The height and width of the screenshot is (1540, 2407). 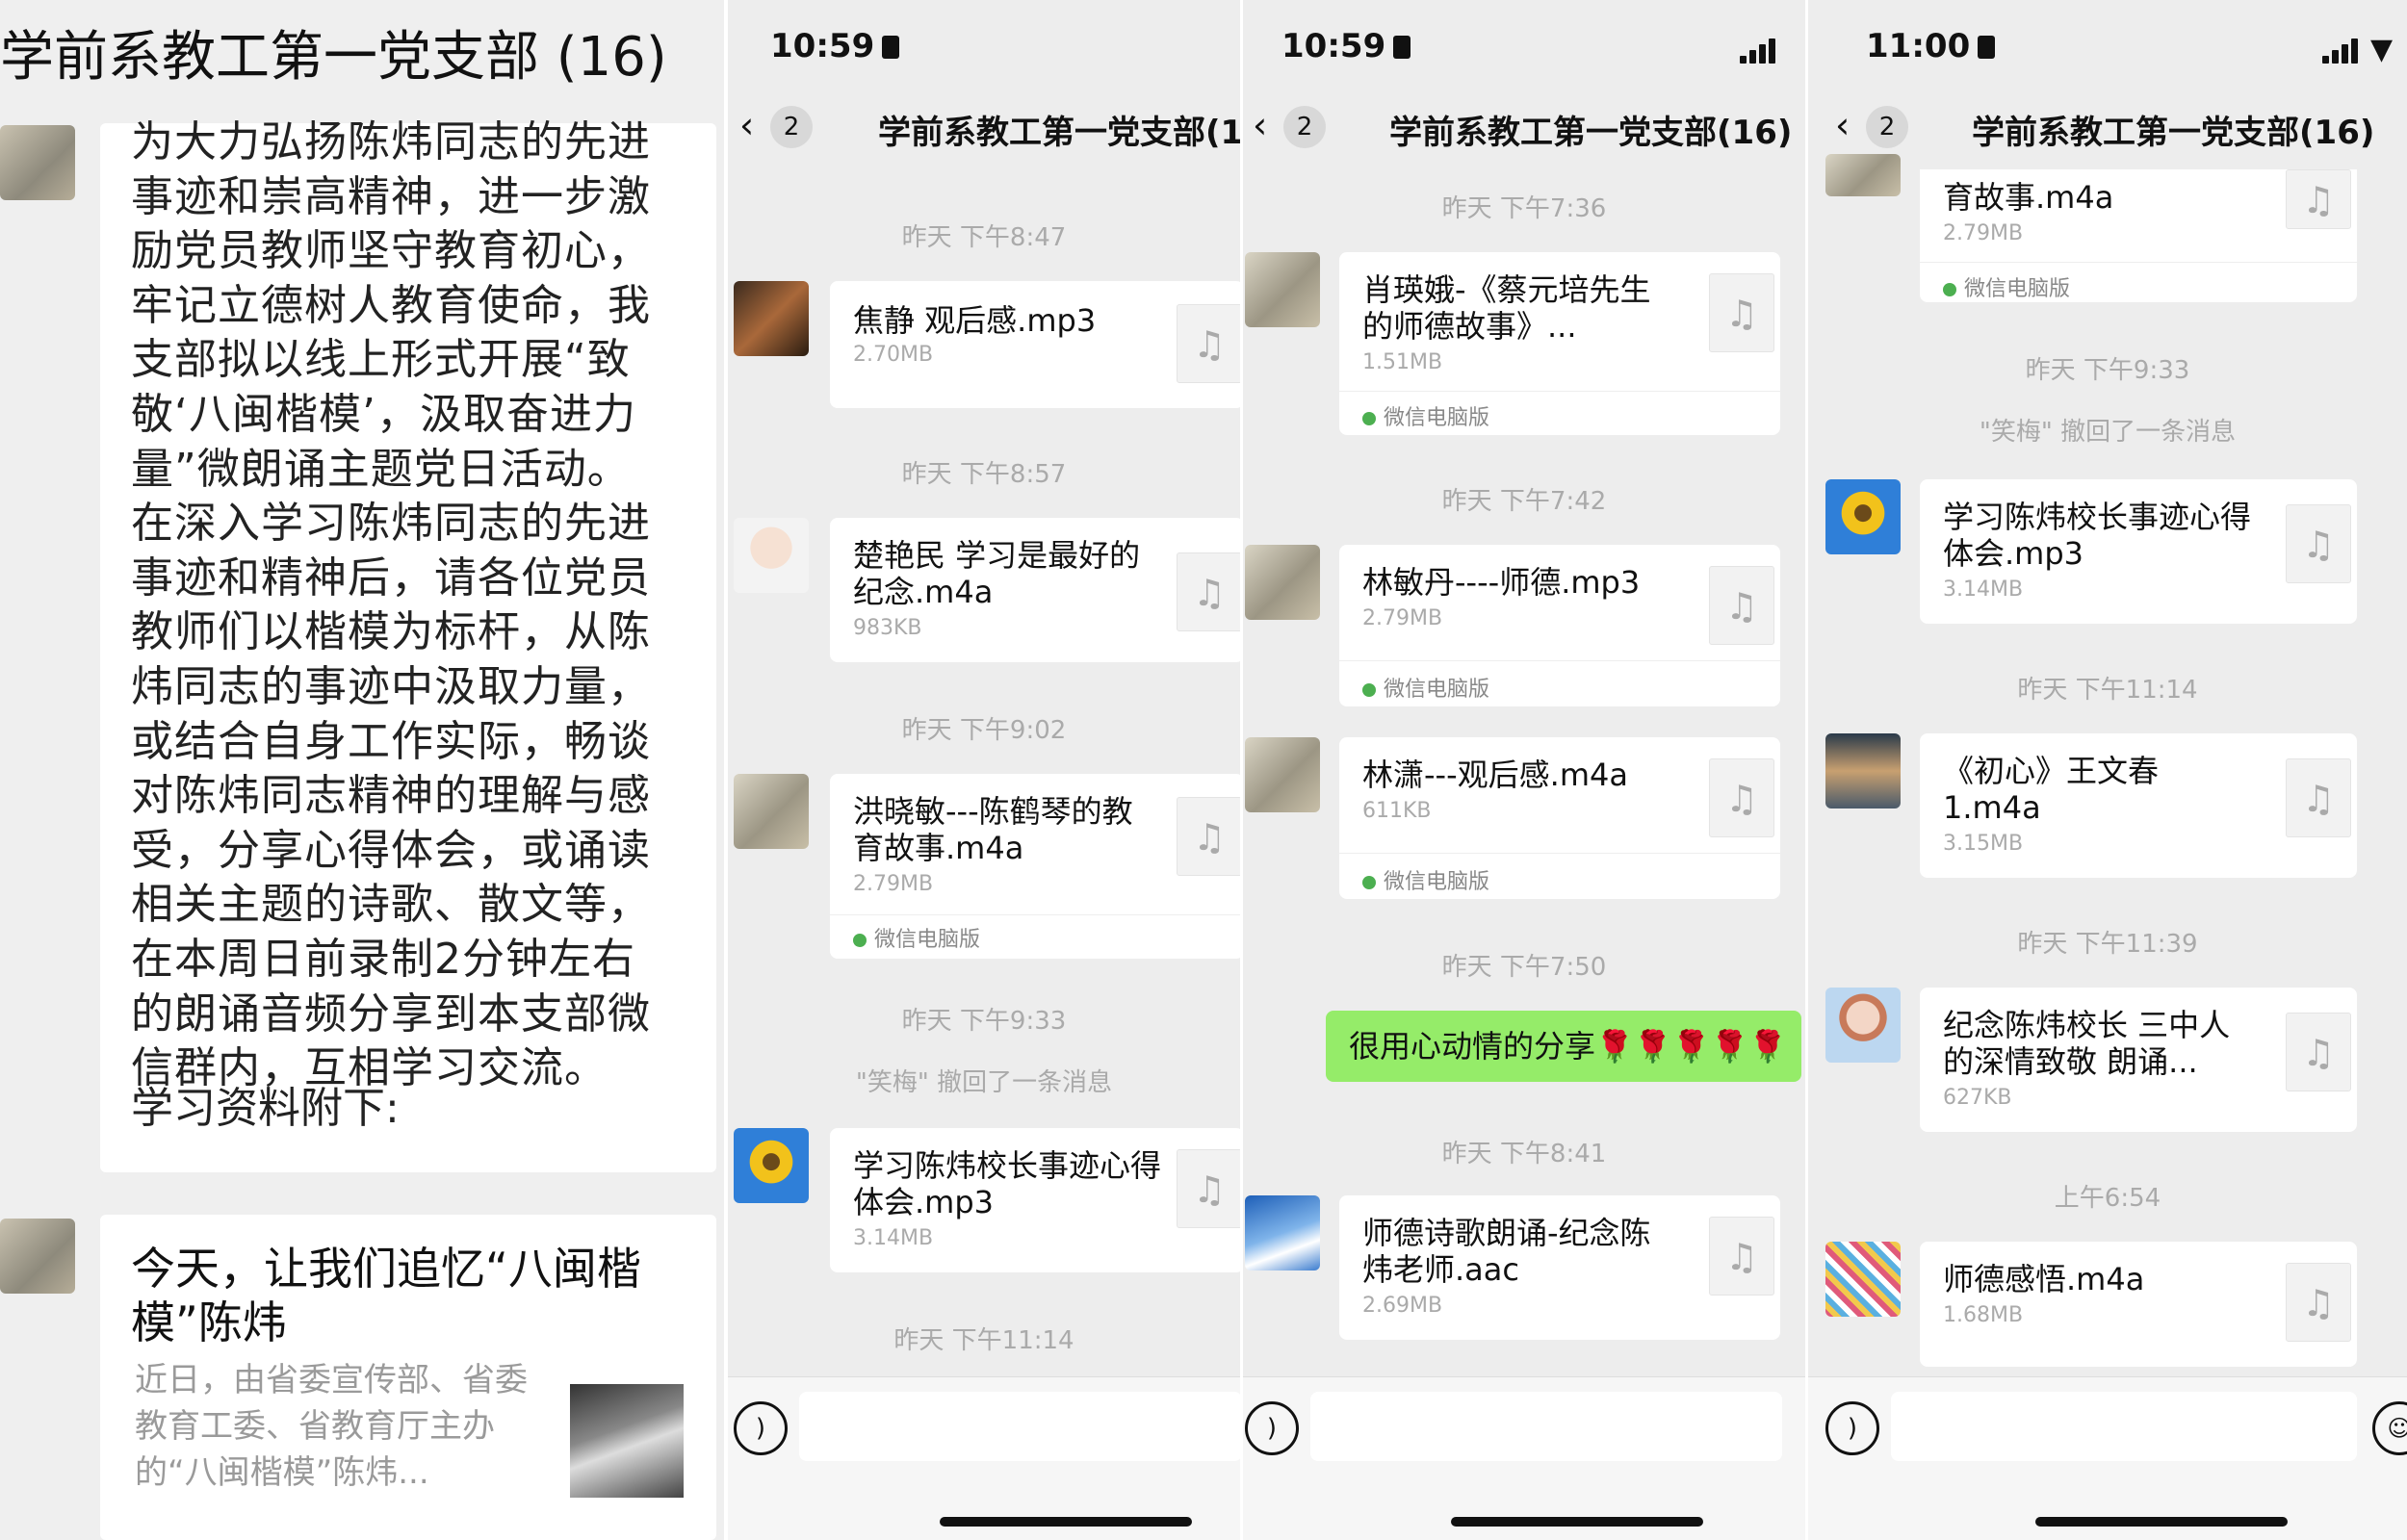 What do you see at coordinates (2107, 690) in the screenshot?
I see `timestamp: 昨天 下午11:14` at bounding box center [2107, 690].